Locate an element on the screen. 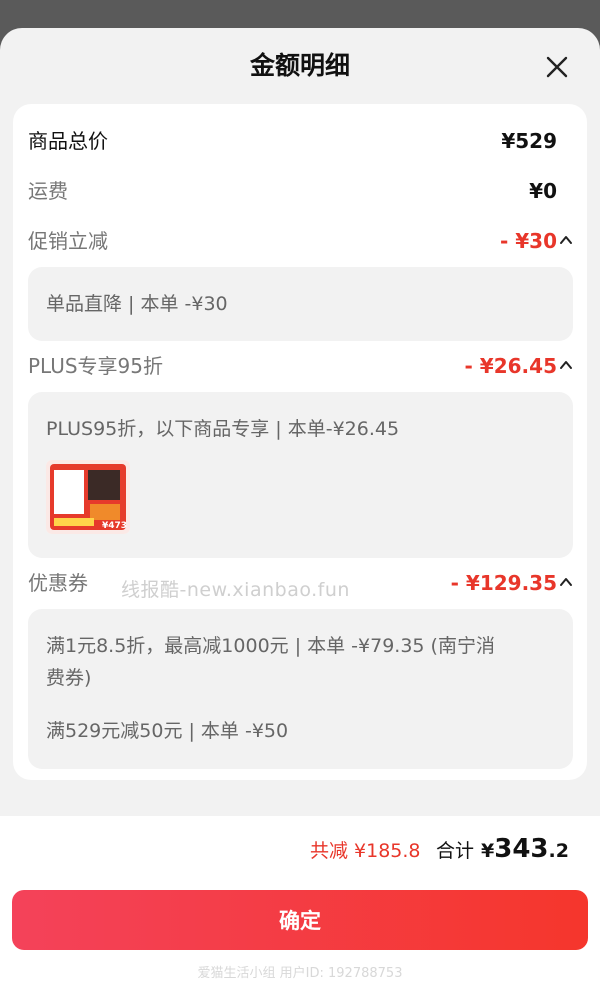  product-thumbnail: ¥473 is located at coordinates (88, 497).